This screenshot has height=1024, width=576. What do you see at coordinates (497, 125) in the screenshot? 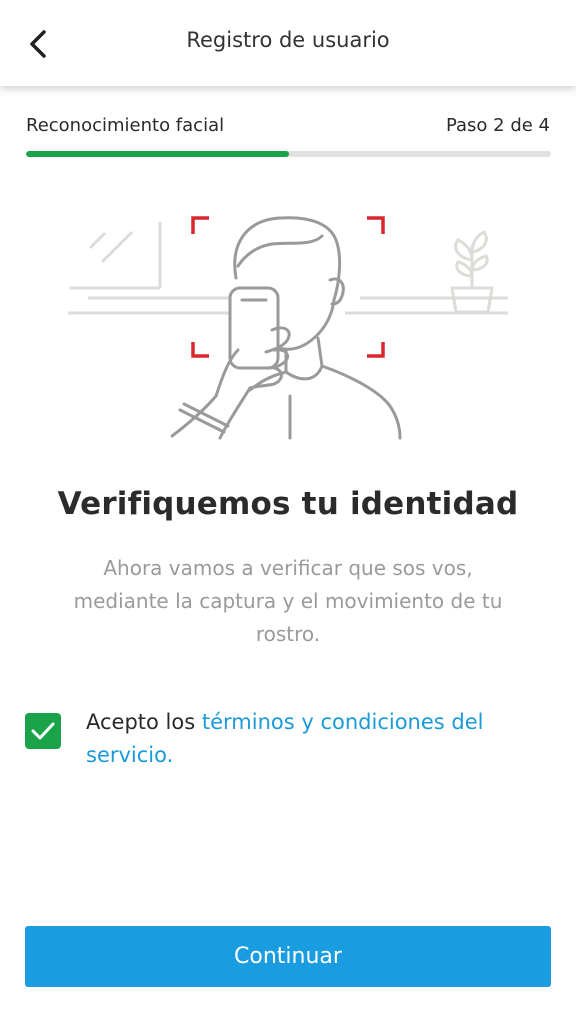
I see `step-counter: Paso 2 de 4` at bounding box center [497, 125].